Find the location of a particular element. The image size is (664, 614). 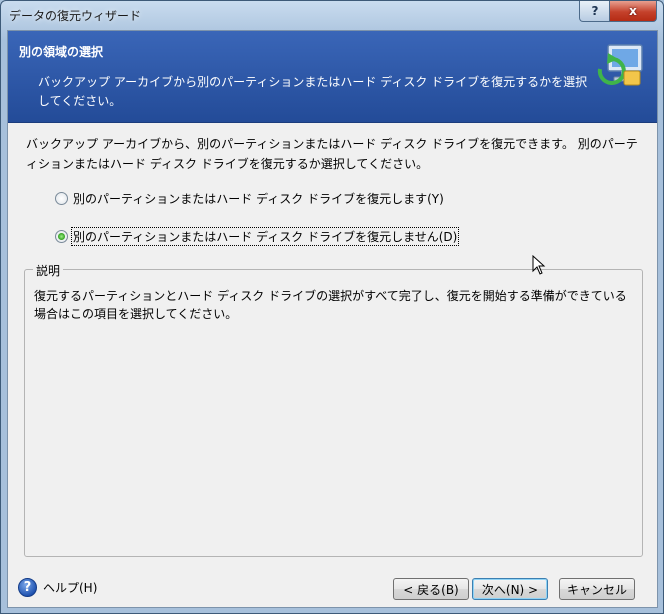

option-restore-another-label: 別のパーティションまたはハード ディスク ドライブを復元します(Y) is located at coordinates (258, 198).